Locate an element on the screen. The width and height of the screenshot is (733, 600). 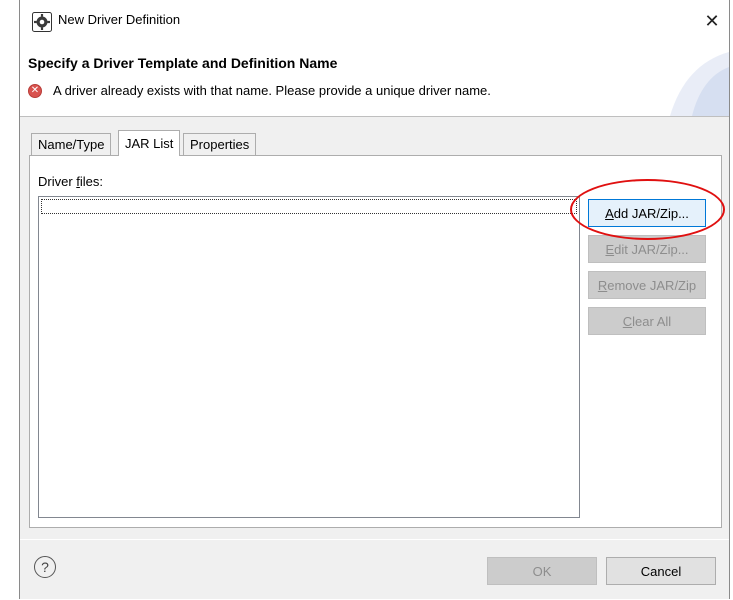
remove-jar-button: Remove JAR/Zip is located at coordinates (647, 285).